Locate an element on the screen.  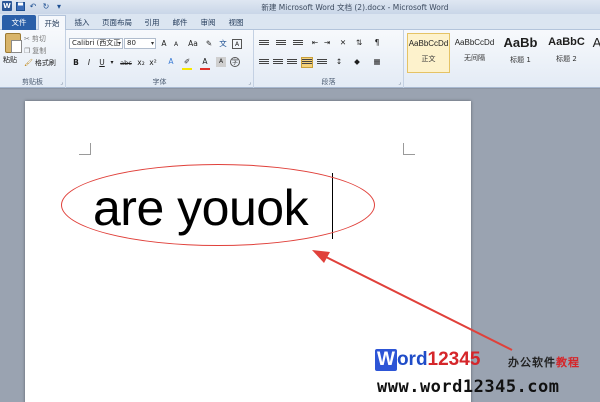
clipboard-group-label: 剪贴板 is located at coordinates (32, 82).